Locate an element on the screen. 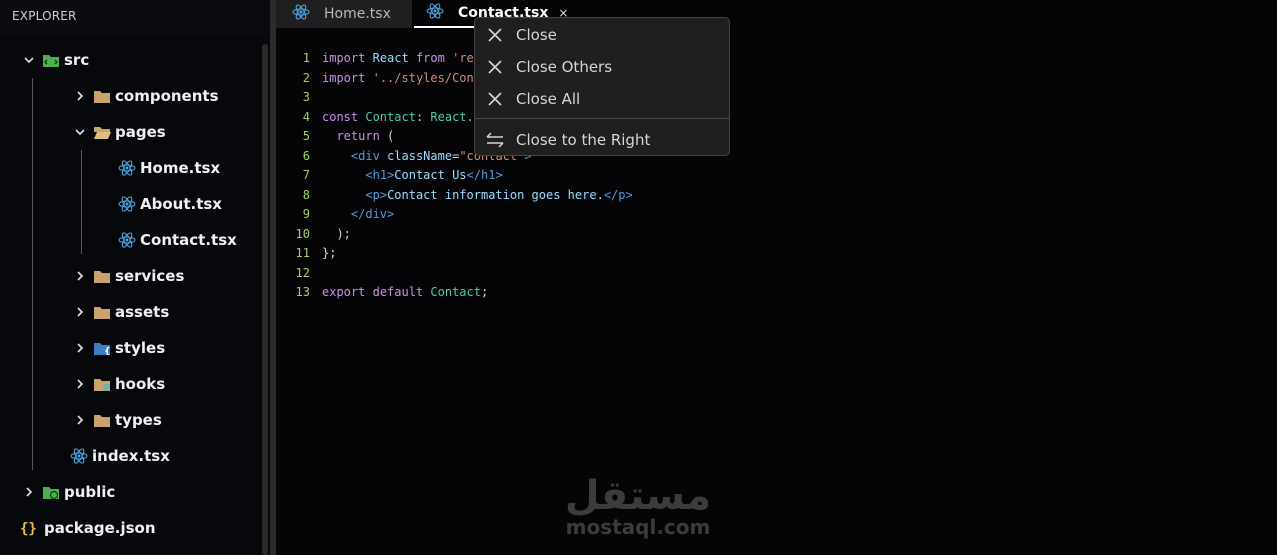 This screenshot has height=555, width=1277. code-line: 6 <div className="contact"> is located at coordinates (404, 158).